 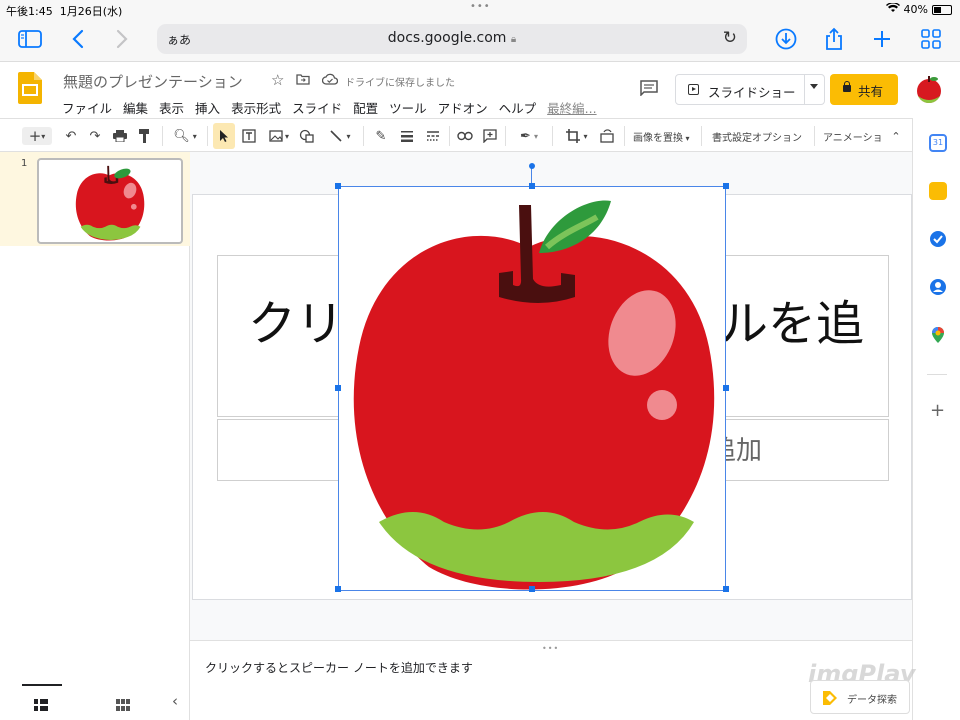 I want to click on add-addon-icon: +, so click(x=937, y=410).